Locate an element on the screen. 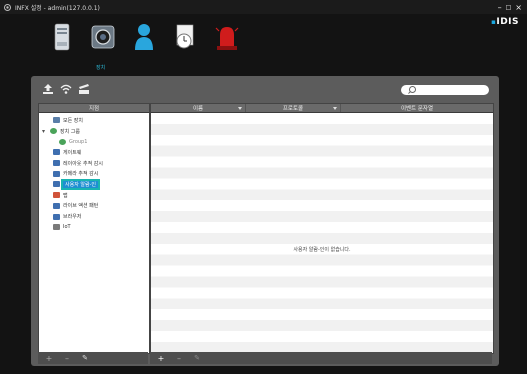 This screenshot has width=527, height=374. gateway-icon is located at coordinates (56, 152).